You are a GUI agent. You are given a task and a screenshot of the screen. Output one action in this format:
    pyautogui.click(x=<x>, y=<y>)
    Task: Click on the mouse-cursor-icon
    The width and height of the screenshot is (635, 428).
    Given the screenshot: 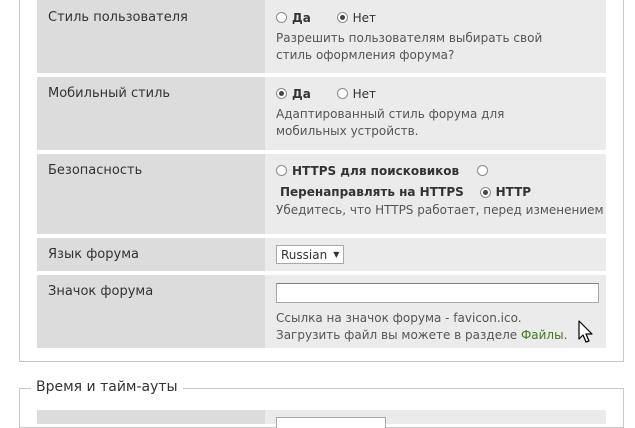 What is the action you would take?
    pyautogui.click(x=585, y=331)
    